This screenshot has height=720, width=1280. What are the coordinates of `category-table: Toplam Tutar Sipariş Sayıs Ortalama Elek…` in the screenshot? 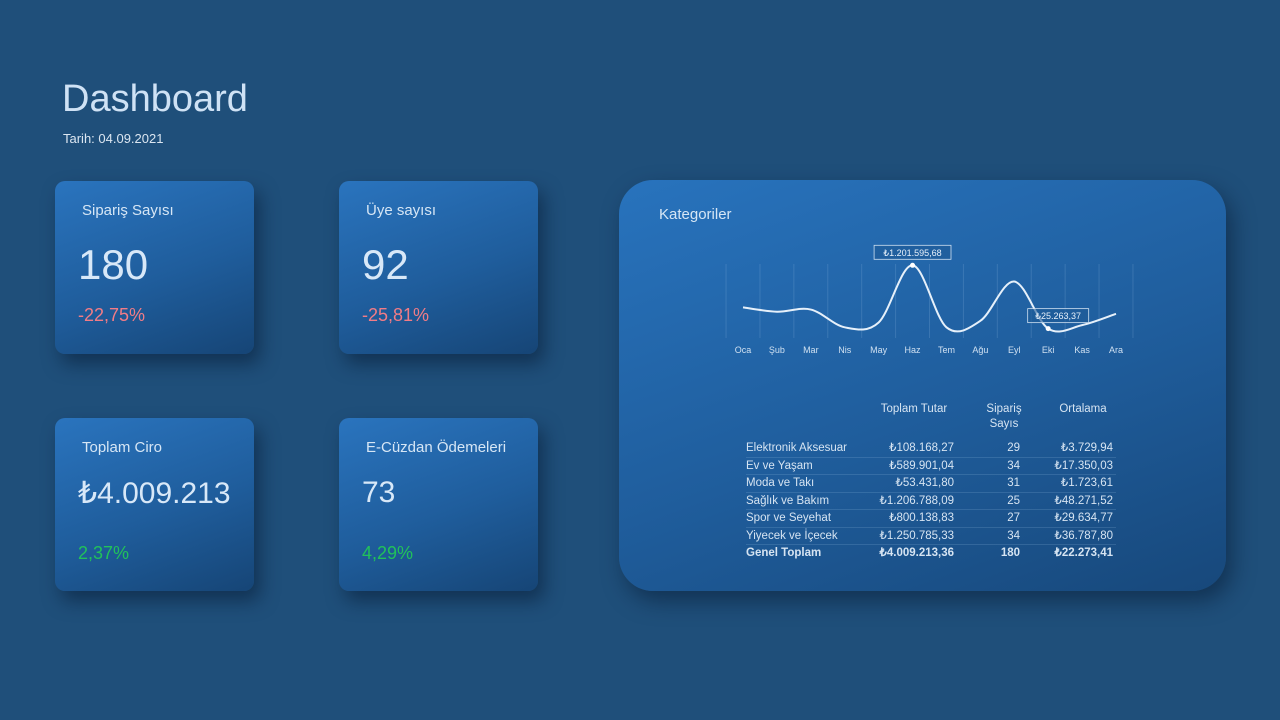 It's located at (931, 482).